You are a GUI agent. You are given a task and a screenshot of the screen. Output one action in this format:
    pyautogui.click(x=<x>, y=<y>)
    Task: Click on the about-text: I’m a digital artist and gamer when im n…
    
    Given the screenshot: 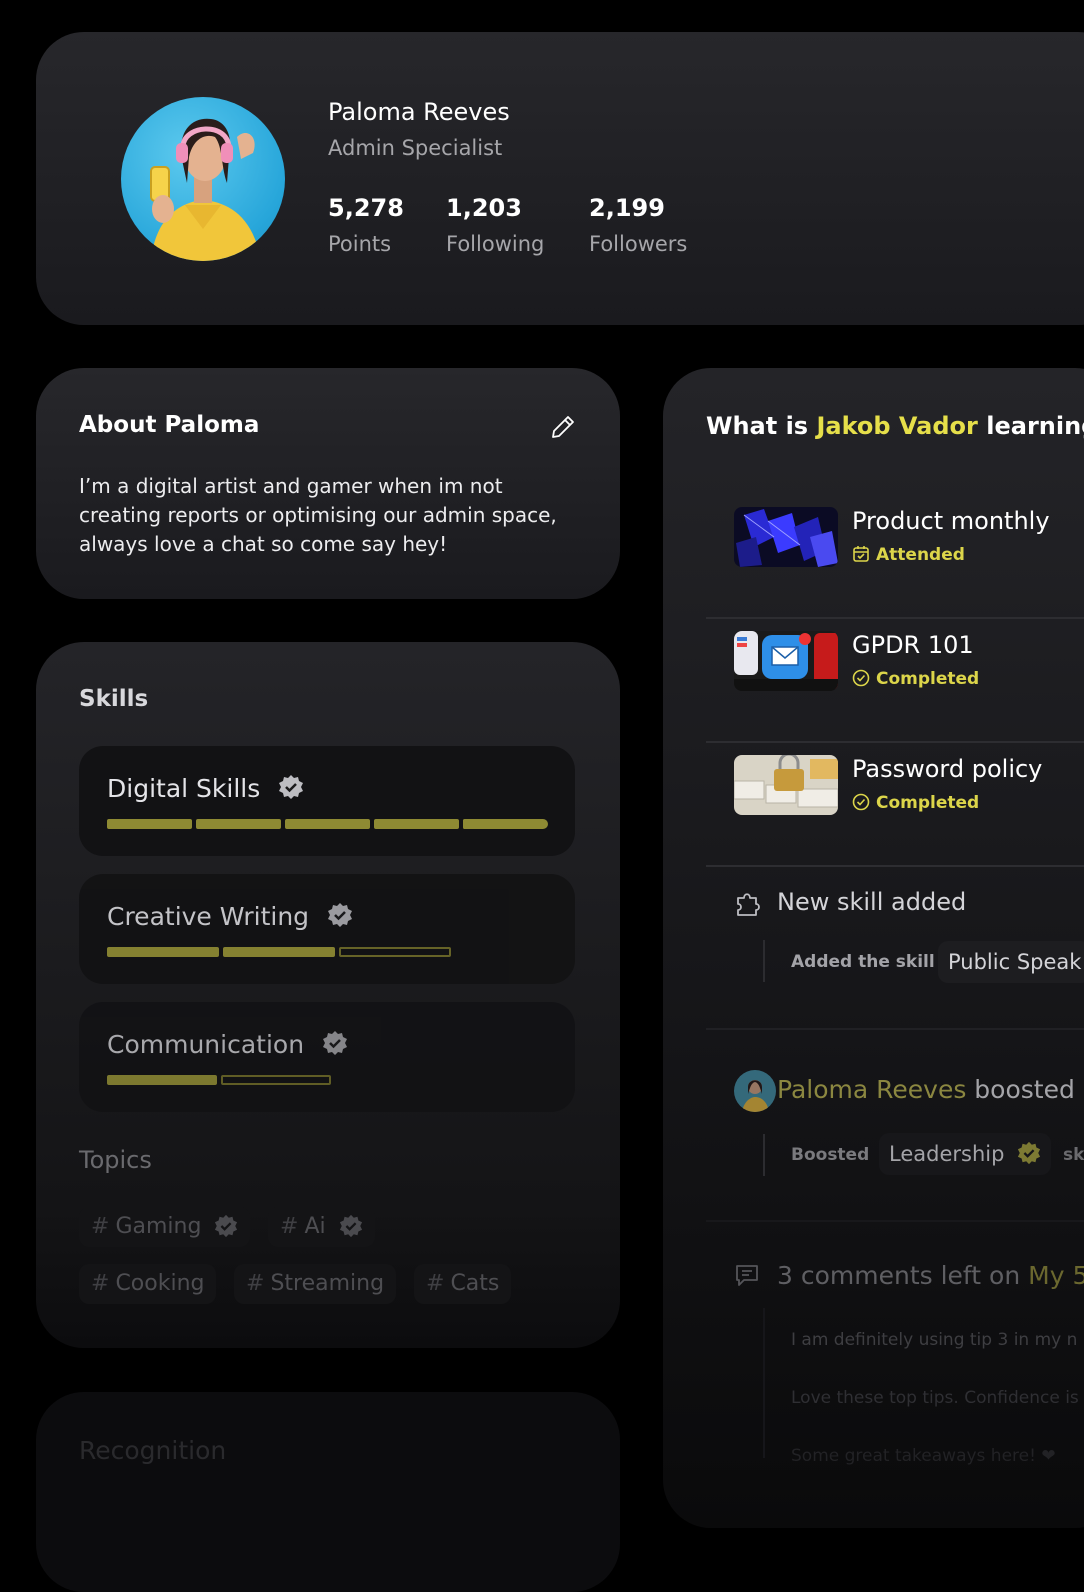 What is the action you would take?
    pyautogui.click(x=318, y=515)
    